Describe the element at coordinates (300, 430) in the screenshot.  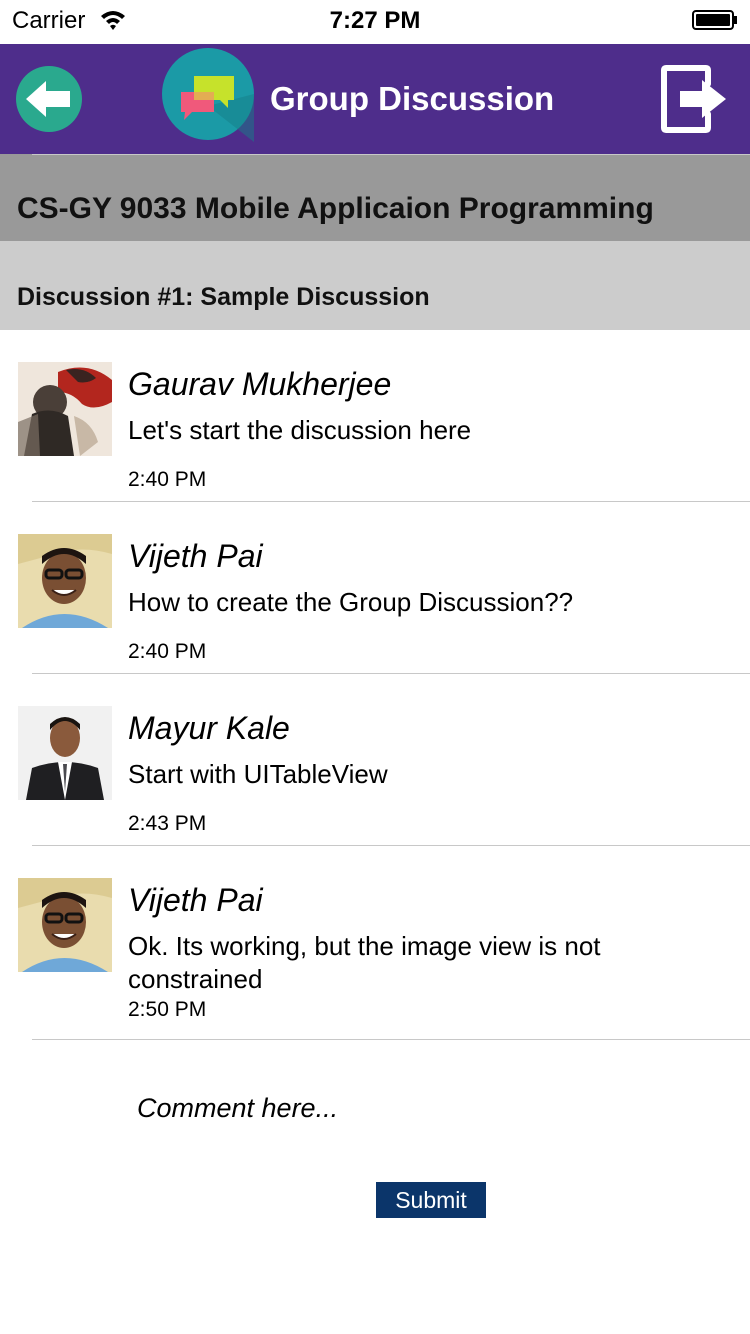
I see `message-text: Let's start the discussion here` at that location.